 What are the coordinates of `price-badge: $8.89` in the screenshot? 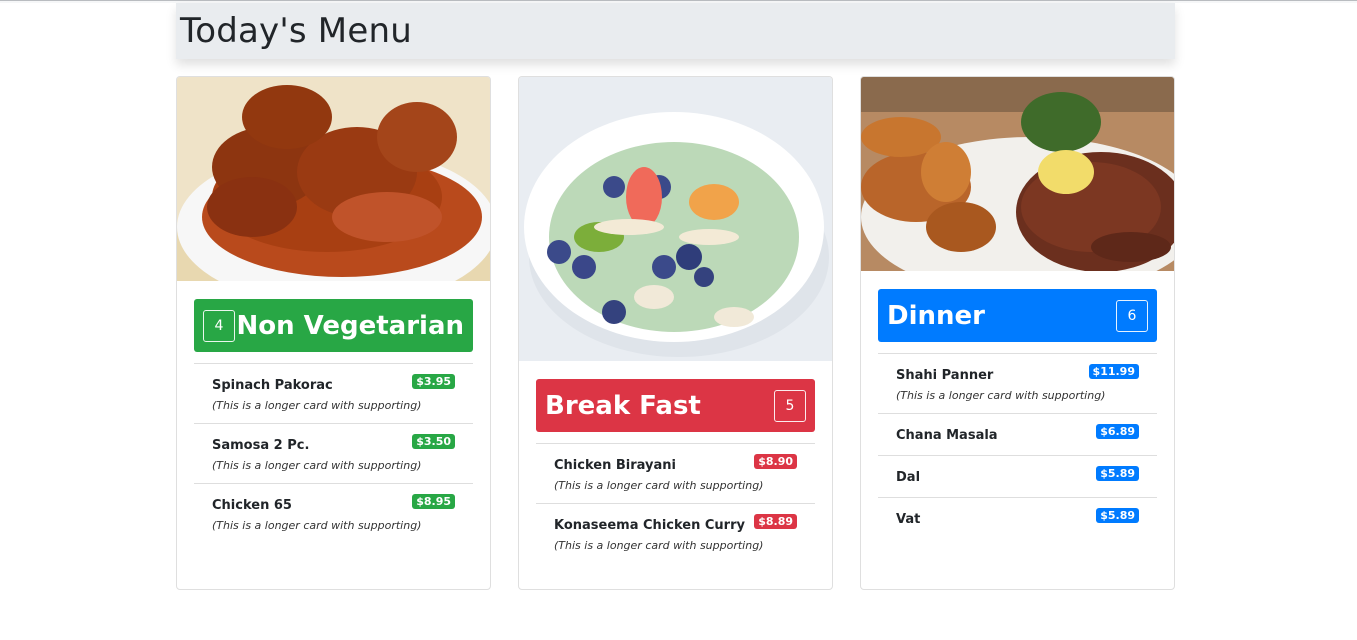 It's located at (775, 521).